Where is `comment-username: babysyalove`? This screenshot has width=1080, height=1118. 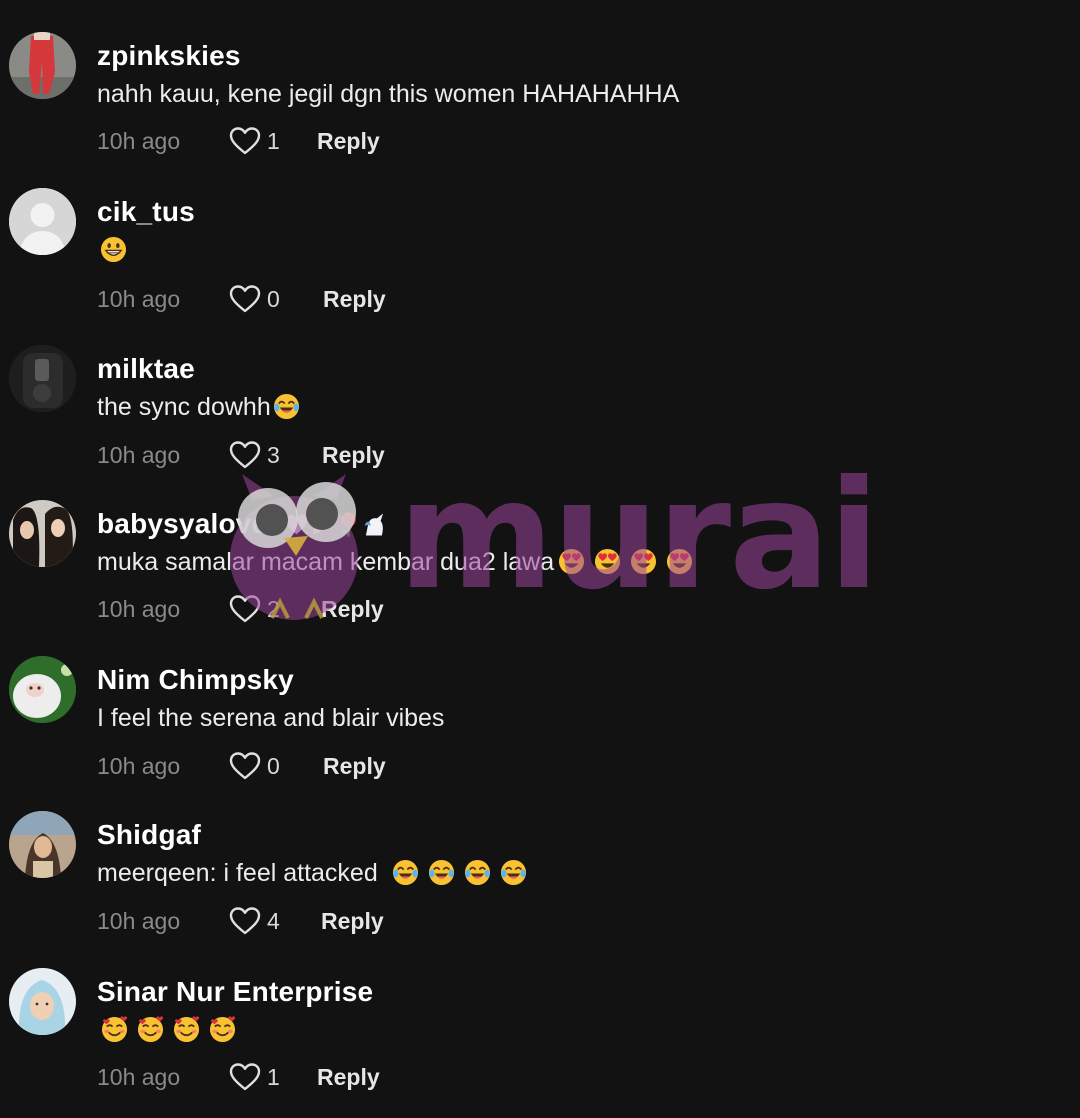 comment-username: babysyalove is located at coordinates (244, 524).